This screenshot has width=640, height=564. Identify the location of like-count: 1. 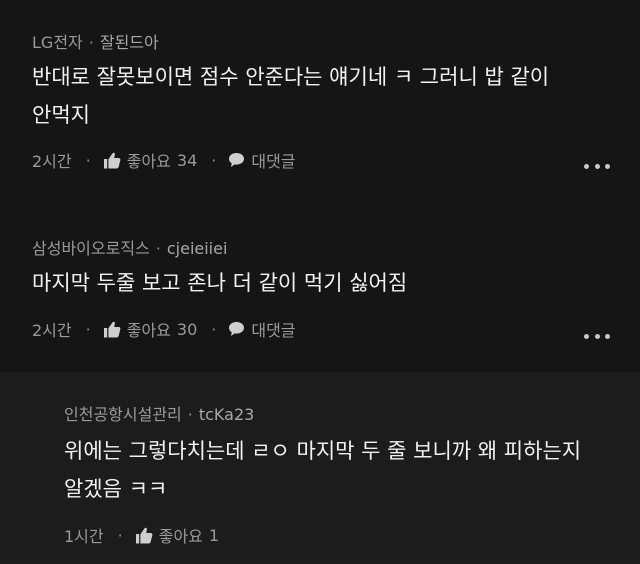
(214, 535).